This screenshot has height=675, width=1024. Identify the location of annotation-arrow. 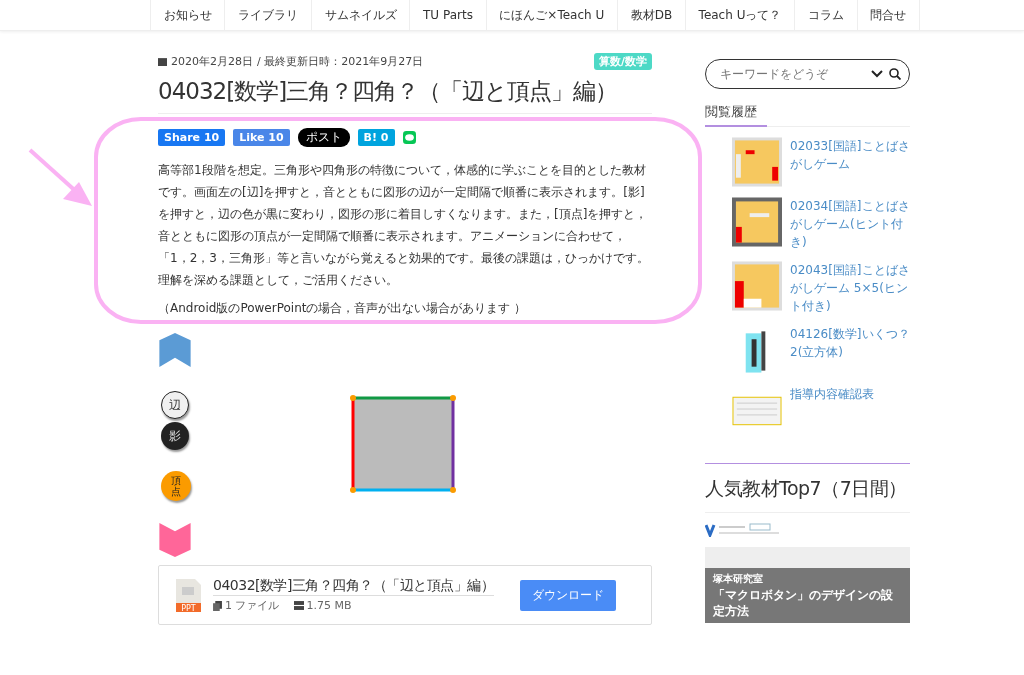
(60, 177).